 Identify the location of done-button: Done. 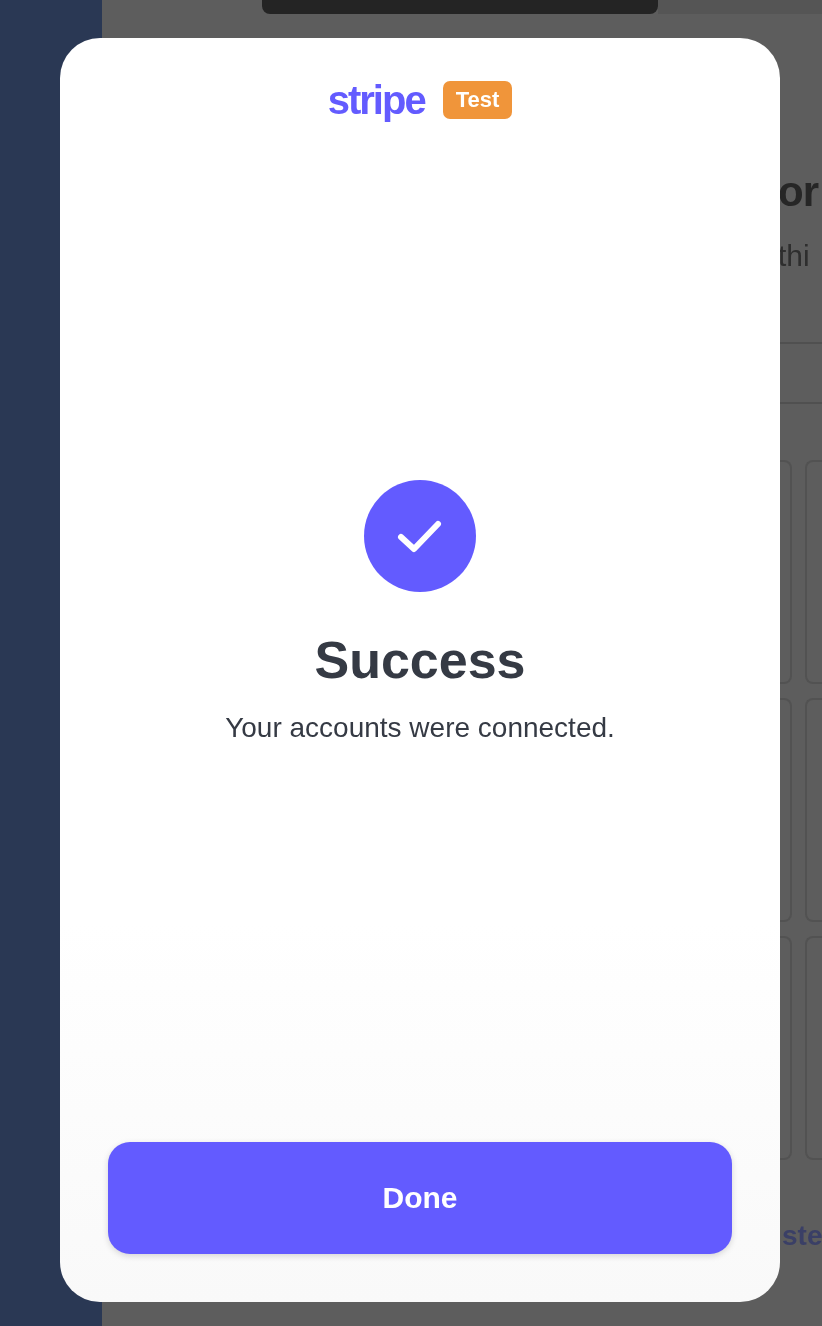
(420, 1198).